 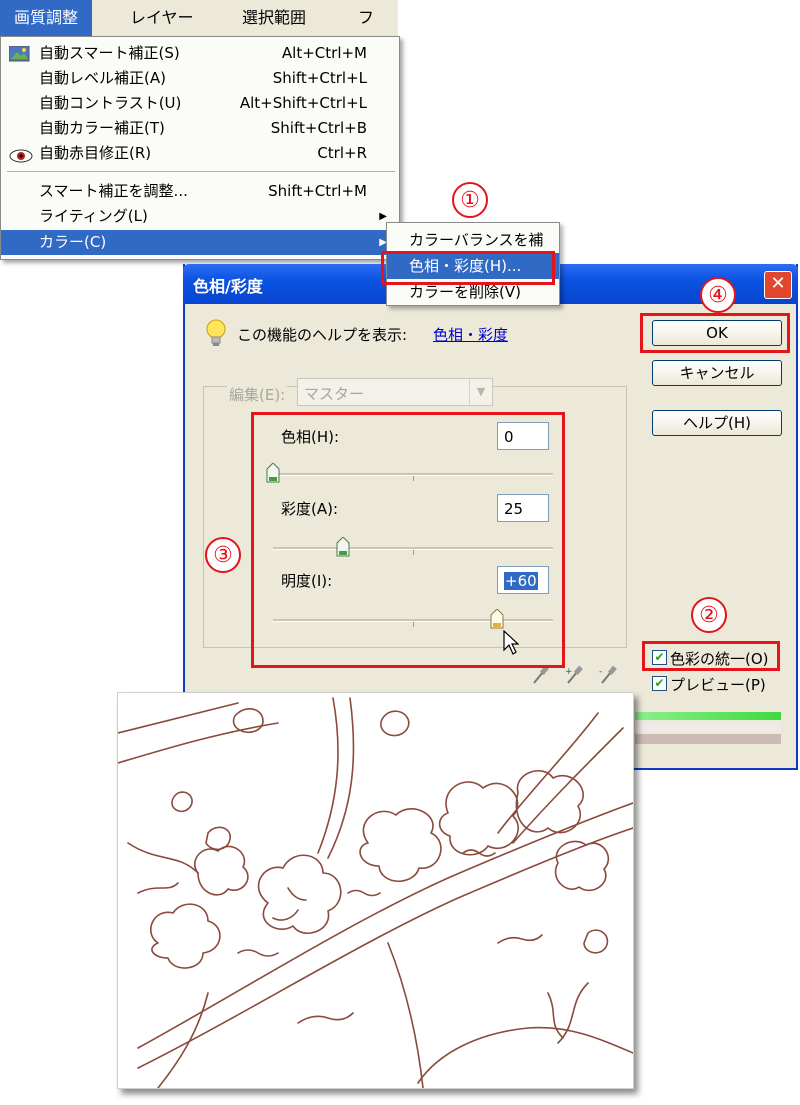 I want to click on menu-layer: レイヤー, so click(x=162, y=18).